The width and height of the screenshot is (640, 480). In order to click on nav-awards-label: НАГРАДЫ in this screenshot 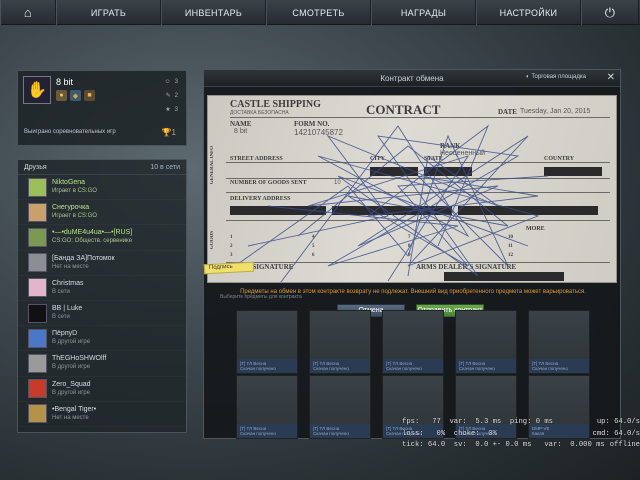, I will do `click(423, 12)`.